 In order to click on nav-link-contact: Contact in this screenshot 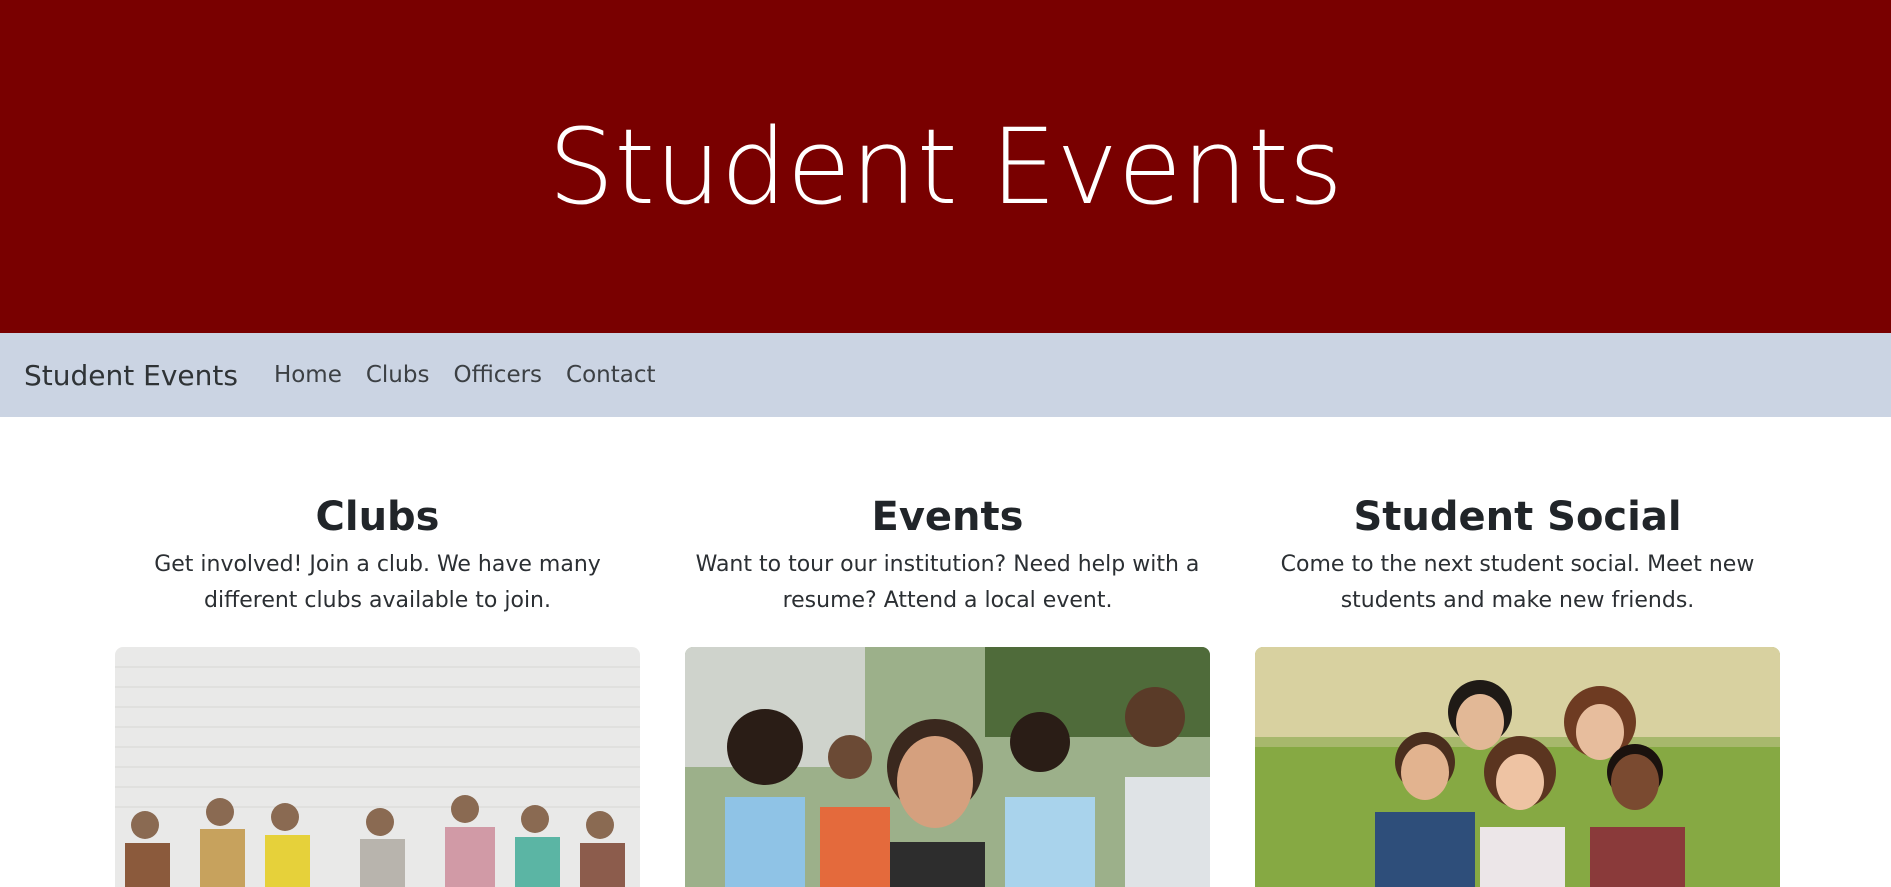, I will do `click(610, 375)`.